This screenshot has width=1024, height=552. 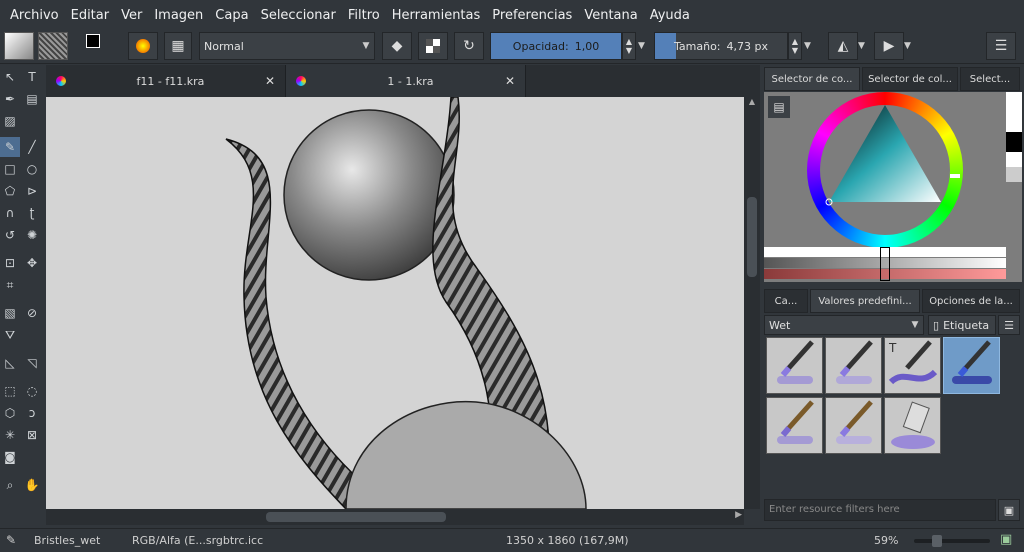 I want to click on menu-imagen: Imagen, so click(x=178, y=15).